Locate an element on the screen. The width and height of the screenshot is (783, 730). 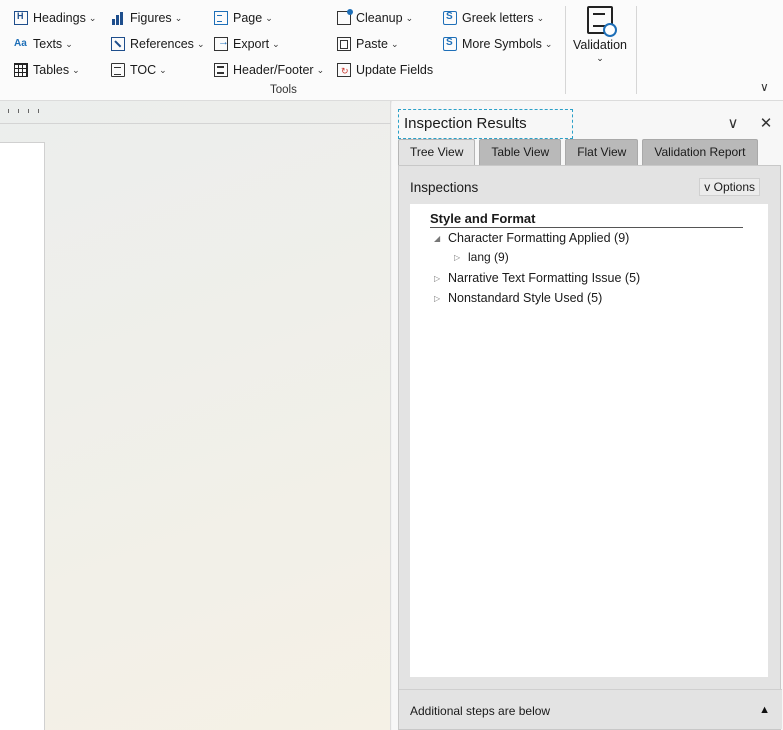
texts-button: Aa Texts ⌄ is located at coordinates (43, 44).